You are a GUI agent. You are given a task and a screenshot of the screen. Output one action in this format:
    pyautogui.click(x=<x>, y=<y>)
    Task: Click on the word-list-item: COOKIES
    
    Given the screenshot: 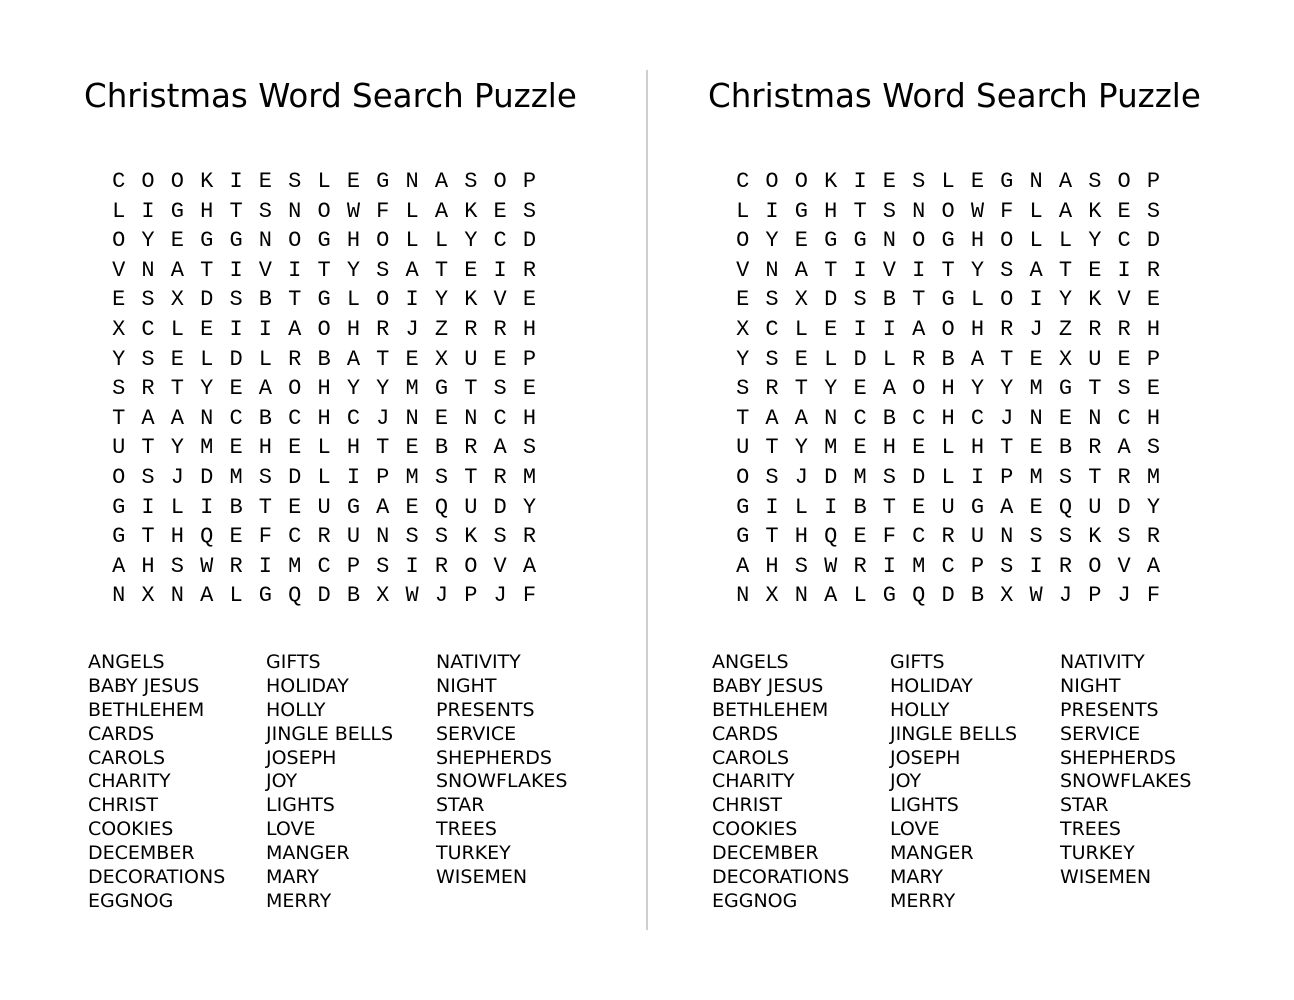 What is the action you would take?
    pyautogui.click(x=131, y=829)
    